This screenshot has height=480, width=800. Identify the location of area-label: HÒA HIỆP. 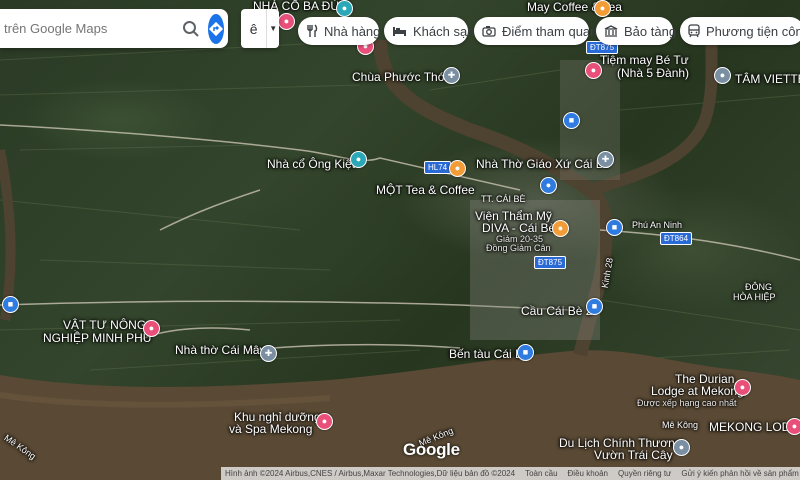
(754, 297).